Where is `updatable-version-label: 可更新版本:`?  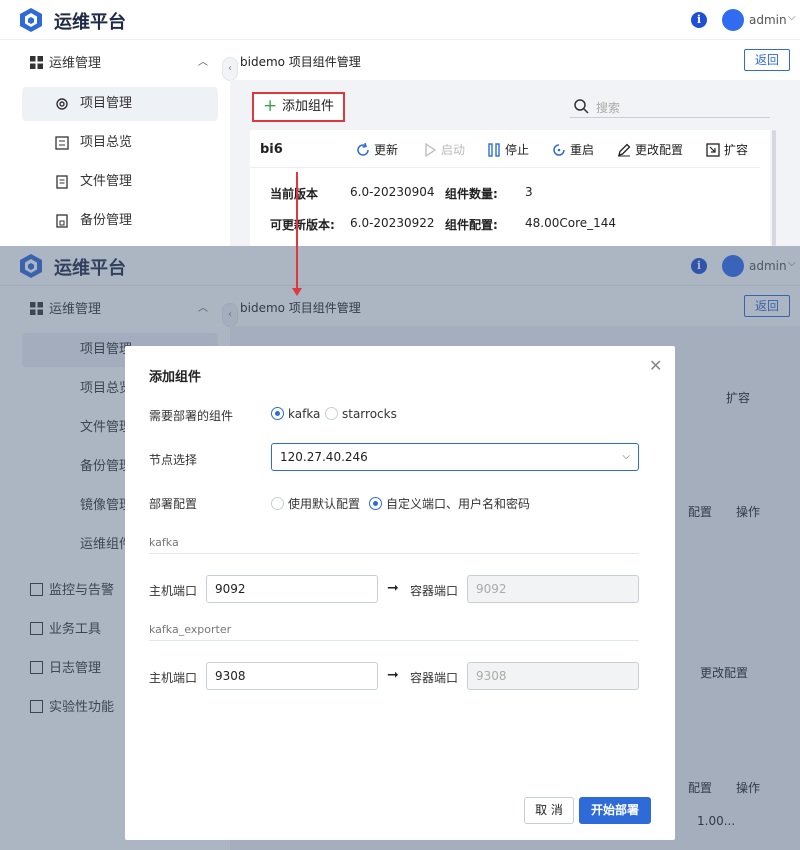 updatable-version-label: 可更新版本: is located at coordinates (302, 225).